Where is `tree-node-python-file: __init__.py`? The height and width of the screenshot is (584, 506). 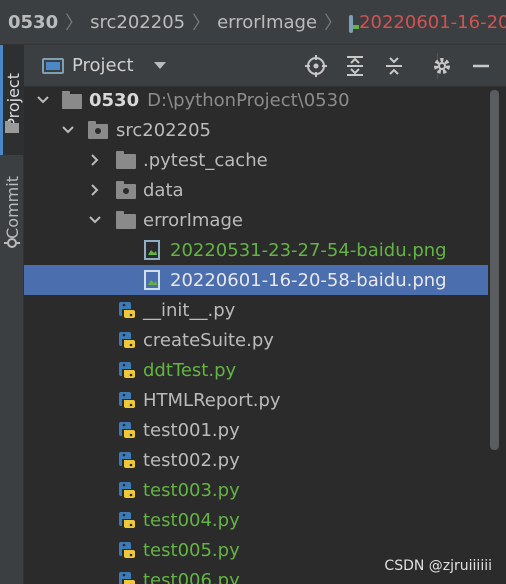
tree-node-python-file: __init__.py is located at coordinates (256, 310).